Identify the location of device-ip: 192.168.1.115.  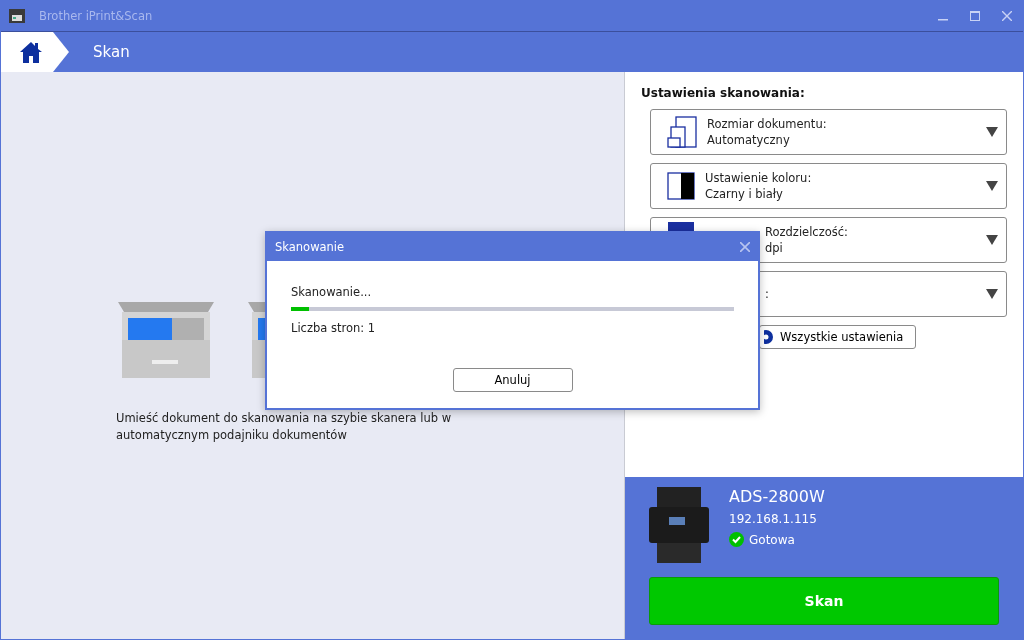
(773, 519).